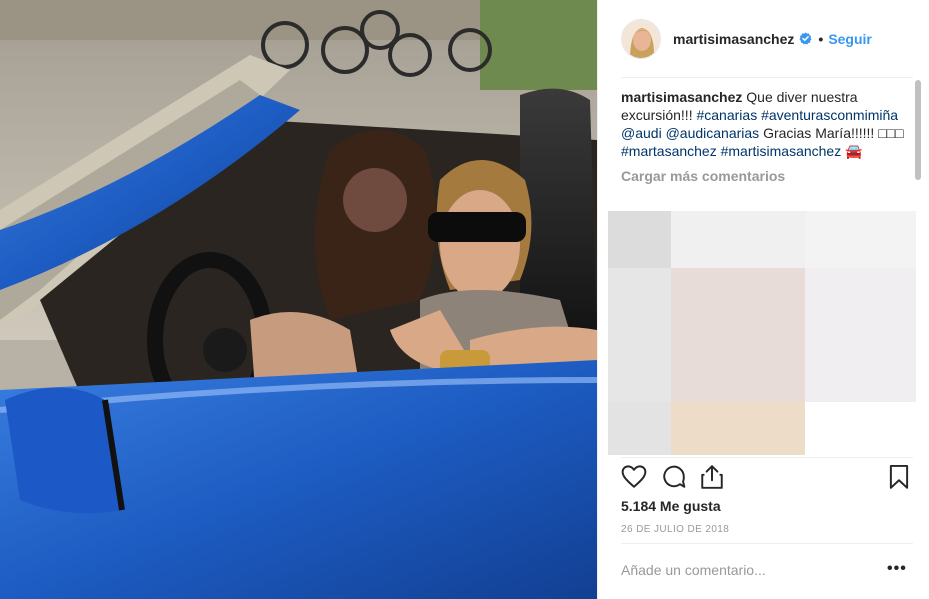 This screenshot has width=929, height=599. What do you see at coordinates (726, 115) in the screenshot?
I see `hashtag-link: #canarias` at bounding box center [726, 115].